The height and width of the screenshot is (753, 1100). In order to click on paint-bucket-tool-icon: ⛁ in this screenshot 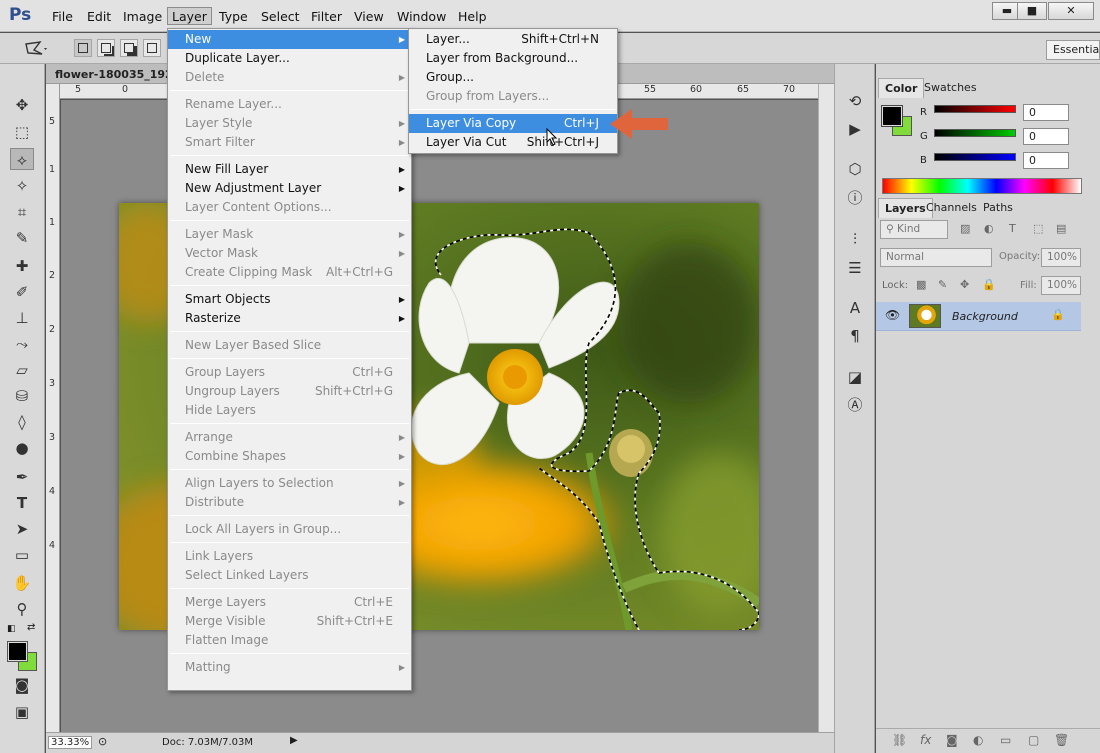, I will do `click(22, 396)`.